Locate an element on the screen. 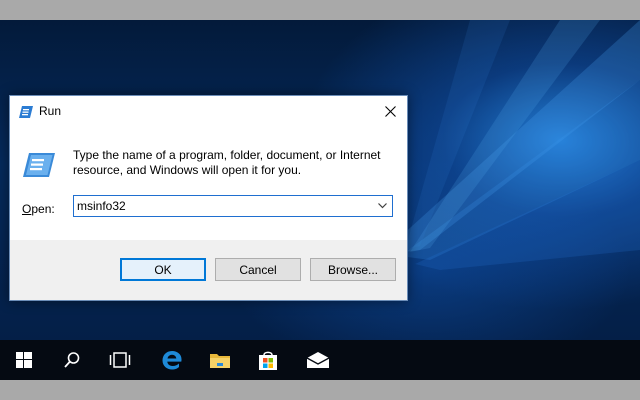  ok-button: OK is located at coordinates (163, 269).